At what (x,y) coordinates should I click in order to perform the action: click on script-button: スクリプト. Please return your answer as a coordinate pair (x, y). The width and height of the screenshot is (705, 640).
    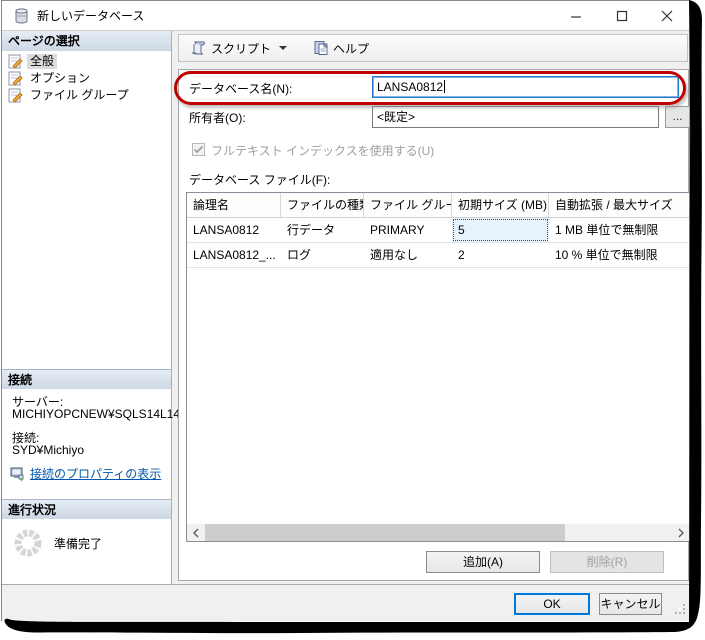
    Looking at the image, I should click on (239, 48).